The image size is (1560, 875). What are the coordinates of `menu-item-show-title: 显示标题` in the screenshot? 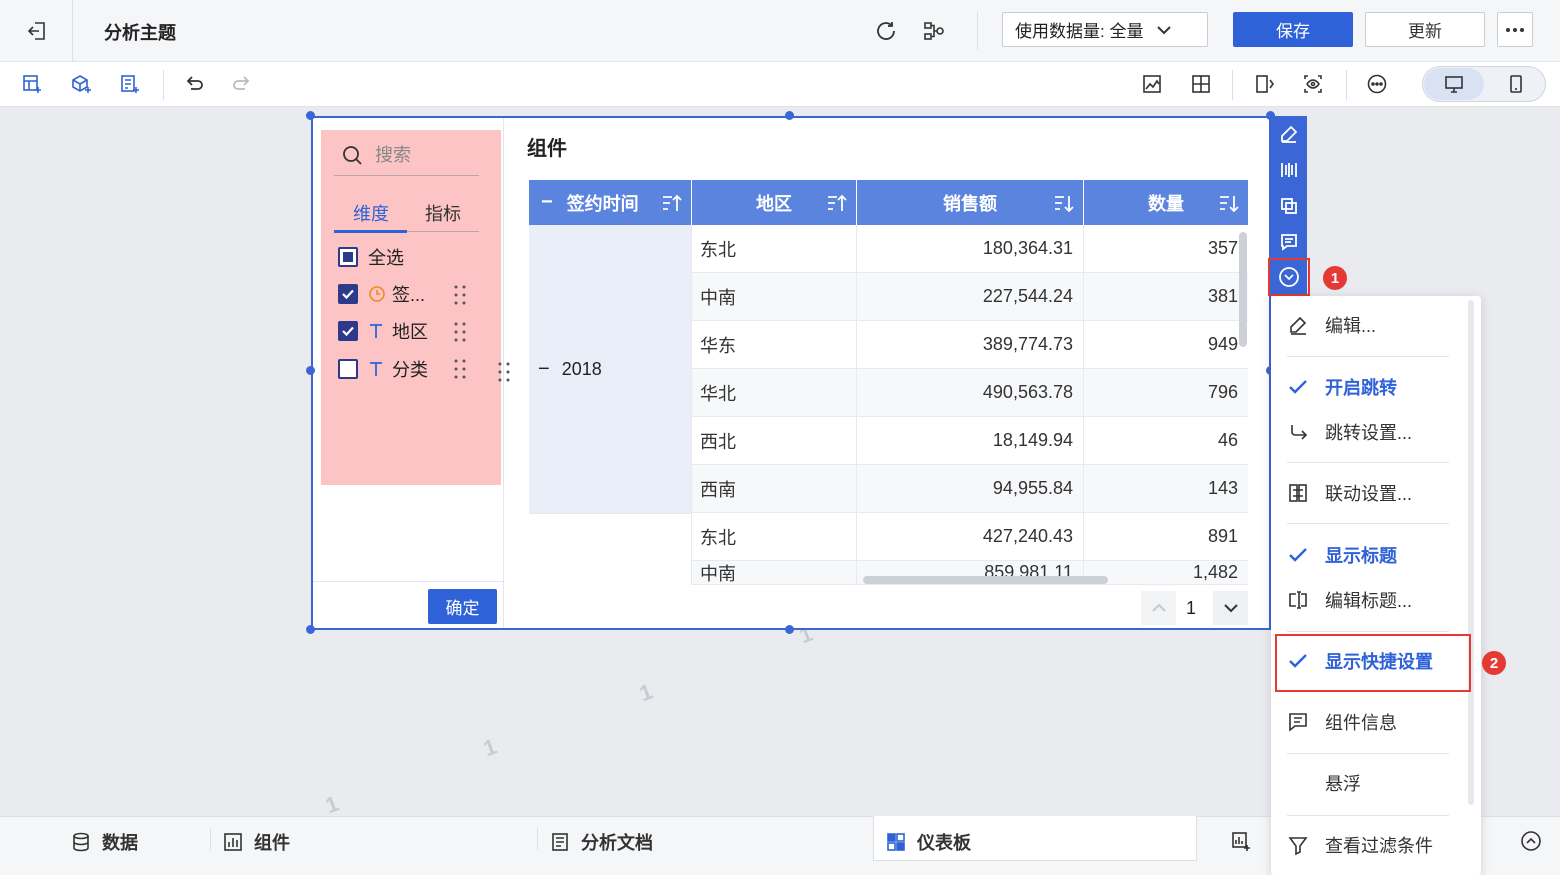 It's located at (1341, 555).